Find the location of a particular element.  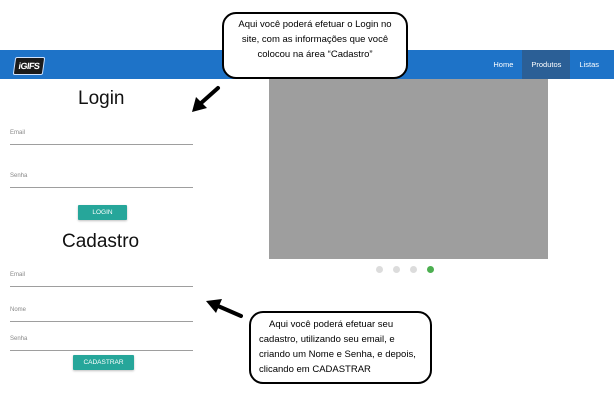

cadastro-arrow-icon is located at coordinates (224, 308).